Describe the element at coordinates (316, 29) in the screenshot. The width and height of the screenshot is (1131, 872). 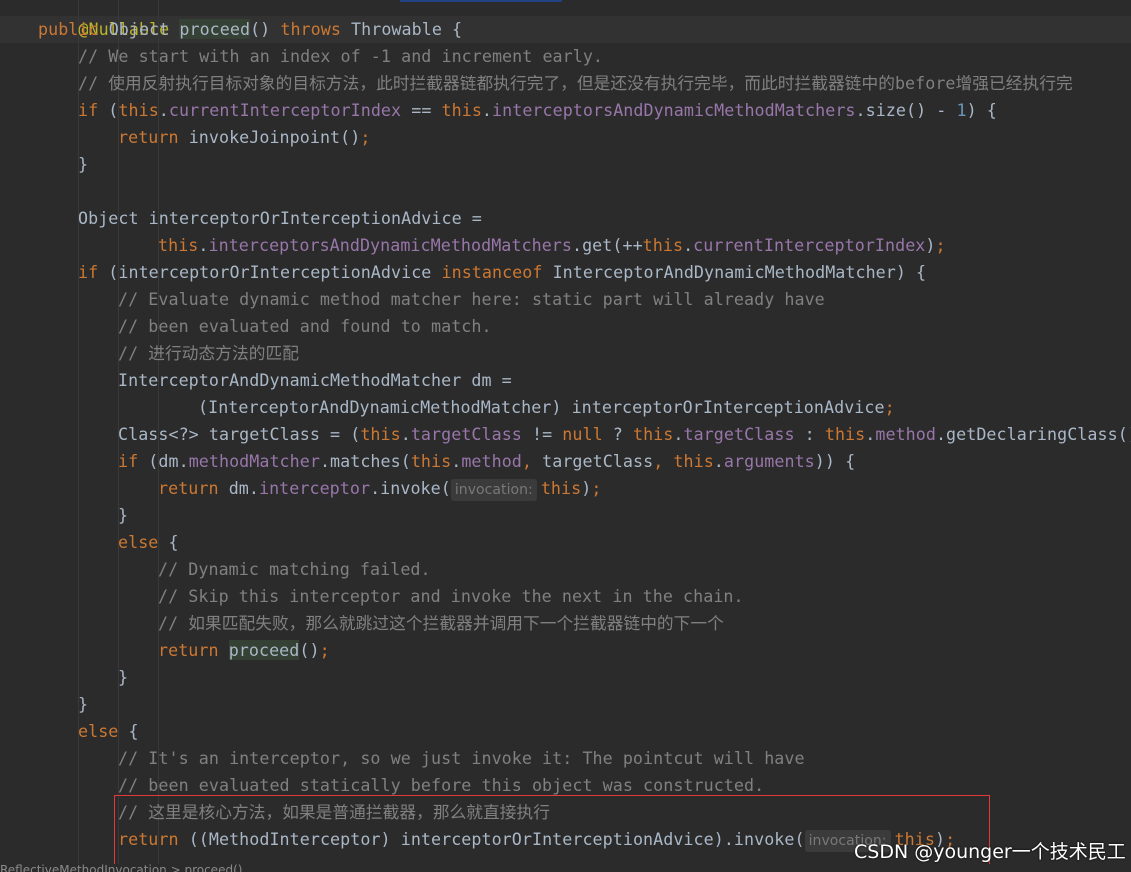
I see `keyword-token: throws` at that location.